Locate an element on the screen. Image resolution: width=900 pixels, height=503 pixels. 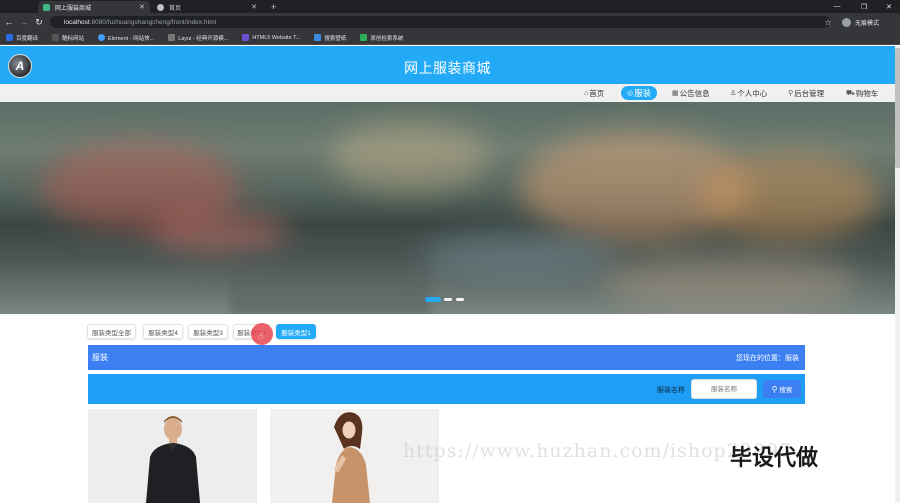
reload-icon: ↻ is located at coordinates (39, 22).